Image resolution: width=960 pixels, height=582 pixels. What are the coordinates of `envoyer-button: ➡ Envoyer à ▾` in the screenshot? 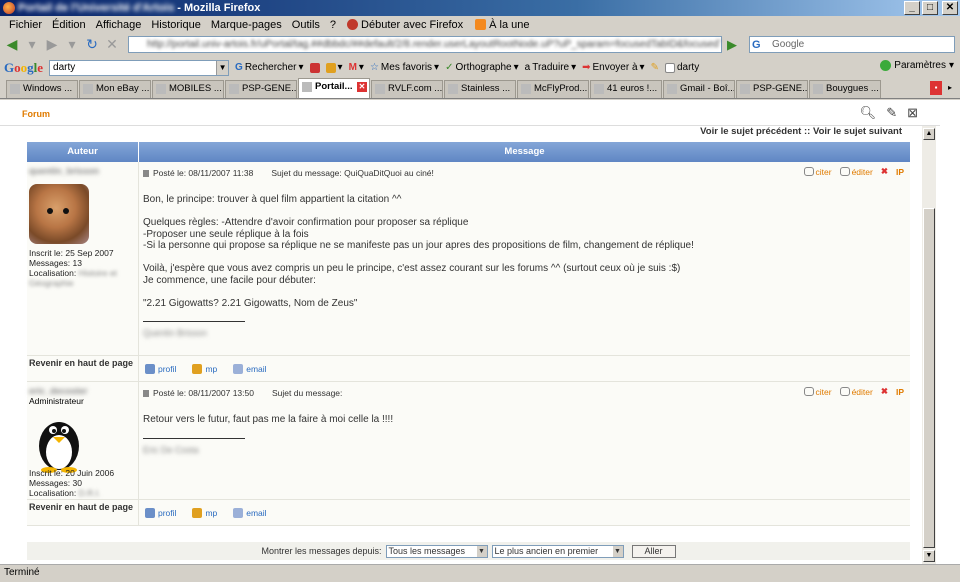 It's located at (613, 67).